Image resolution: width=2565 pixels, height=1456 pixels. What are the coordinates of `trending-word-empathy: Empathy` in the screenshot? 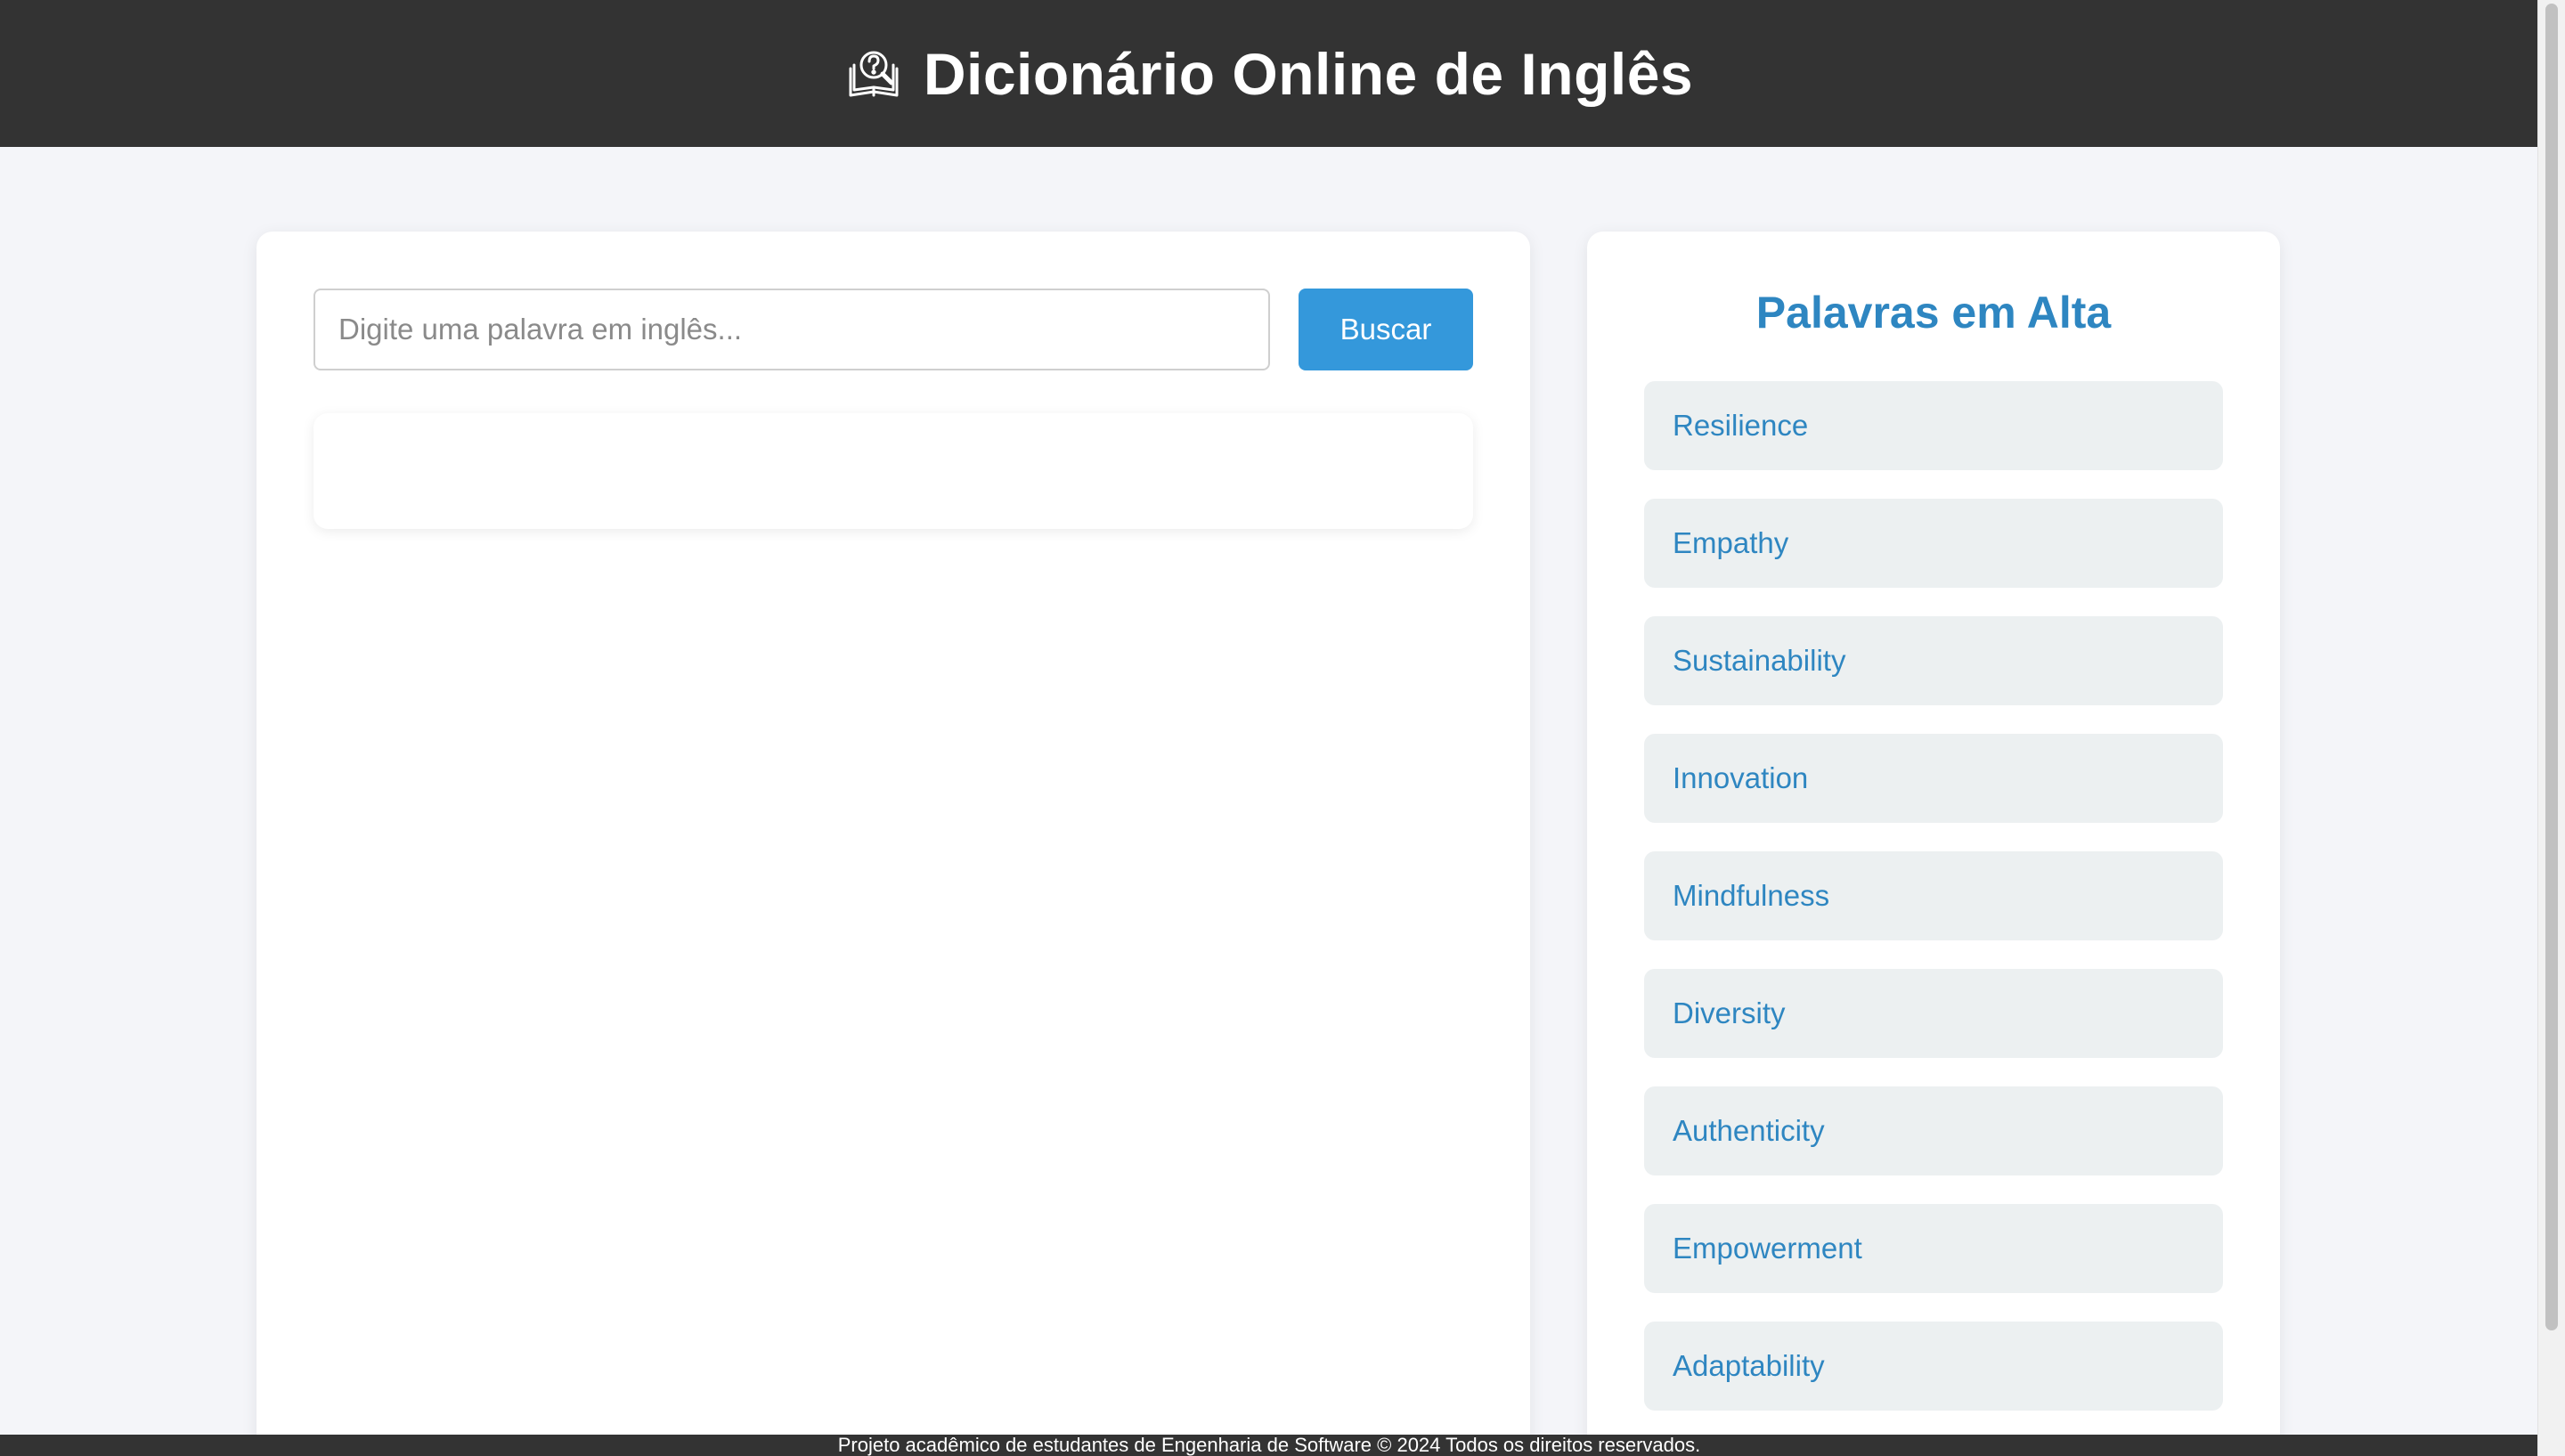 It's located at (1933, 543).